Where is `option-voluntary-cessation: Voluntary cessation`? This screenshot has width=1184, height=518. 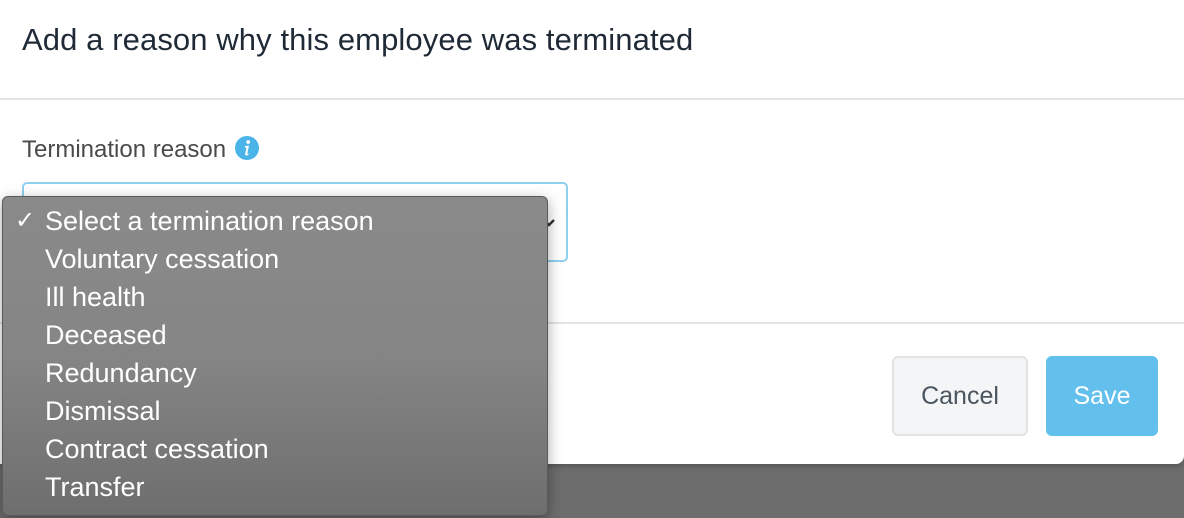
option-voluntary-cessation: Voluntary cessation is located at coordinates (275, 259).